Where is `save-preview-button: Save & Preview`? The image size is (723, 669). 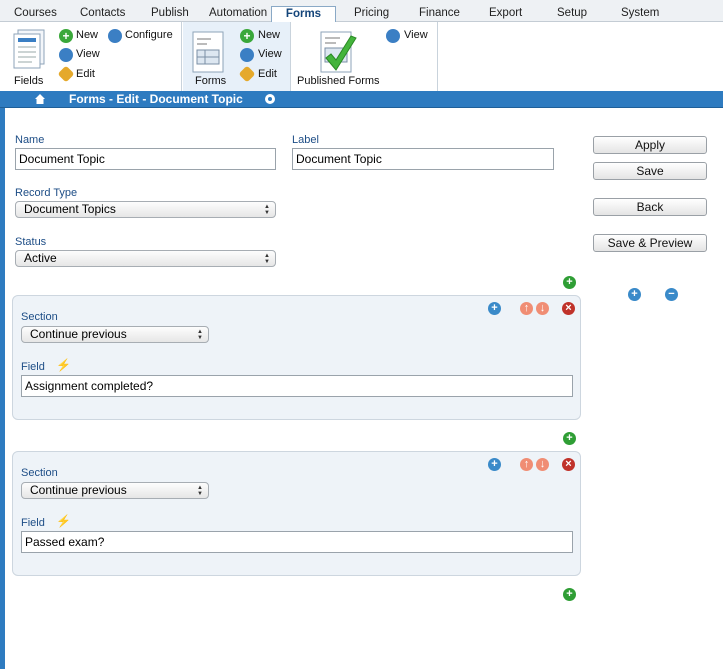 save-preview-button: Save & Preview is located at coordinates (650, 243).